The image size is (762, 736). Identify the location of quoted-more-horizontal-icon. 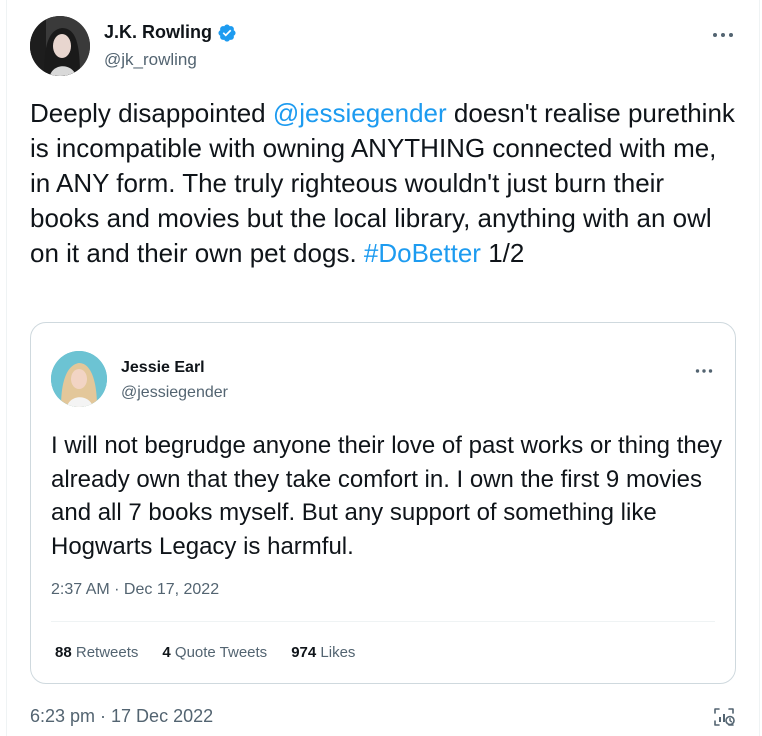
(704, 369).